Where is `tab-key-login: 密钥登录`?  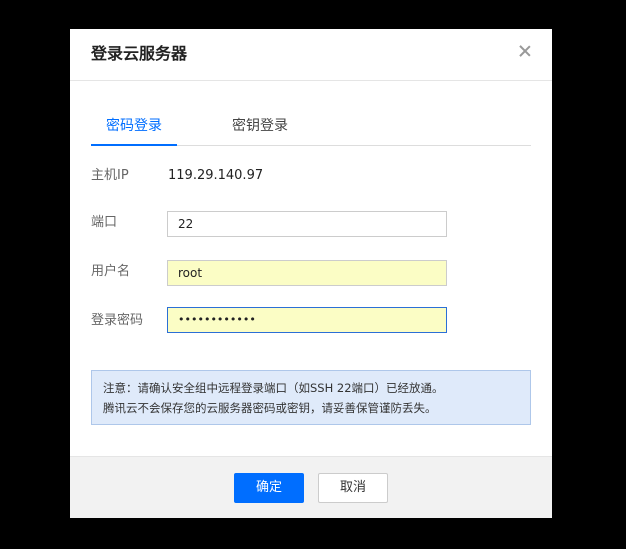 tab-key-login: 密钥登录 is located at coordinates (260, 130).